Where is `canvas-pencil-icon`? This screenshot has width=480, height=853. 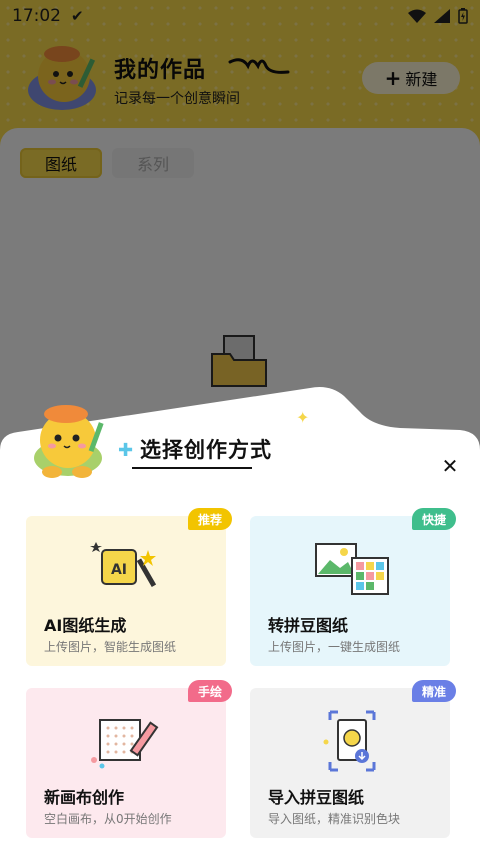 canvas-pencil-icon is located at coordinates (125, 744).